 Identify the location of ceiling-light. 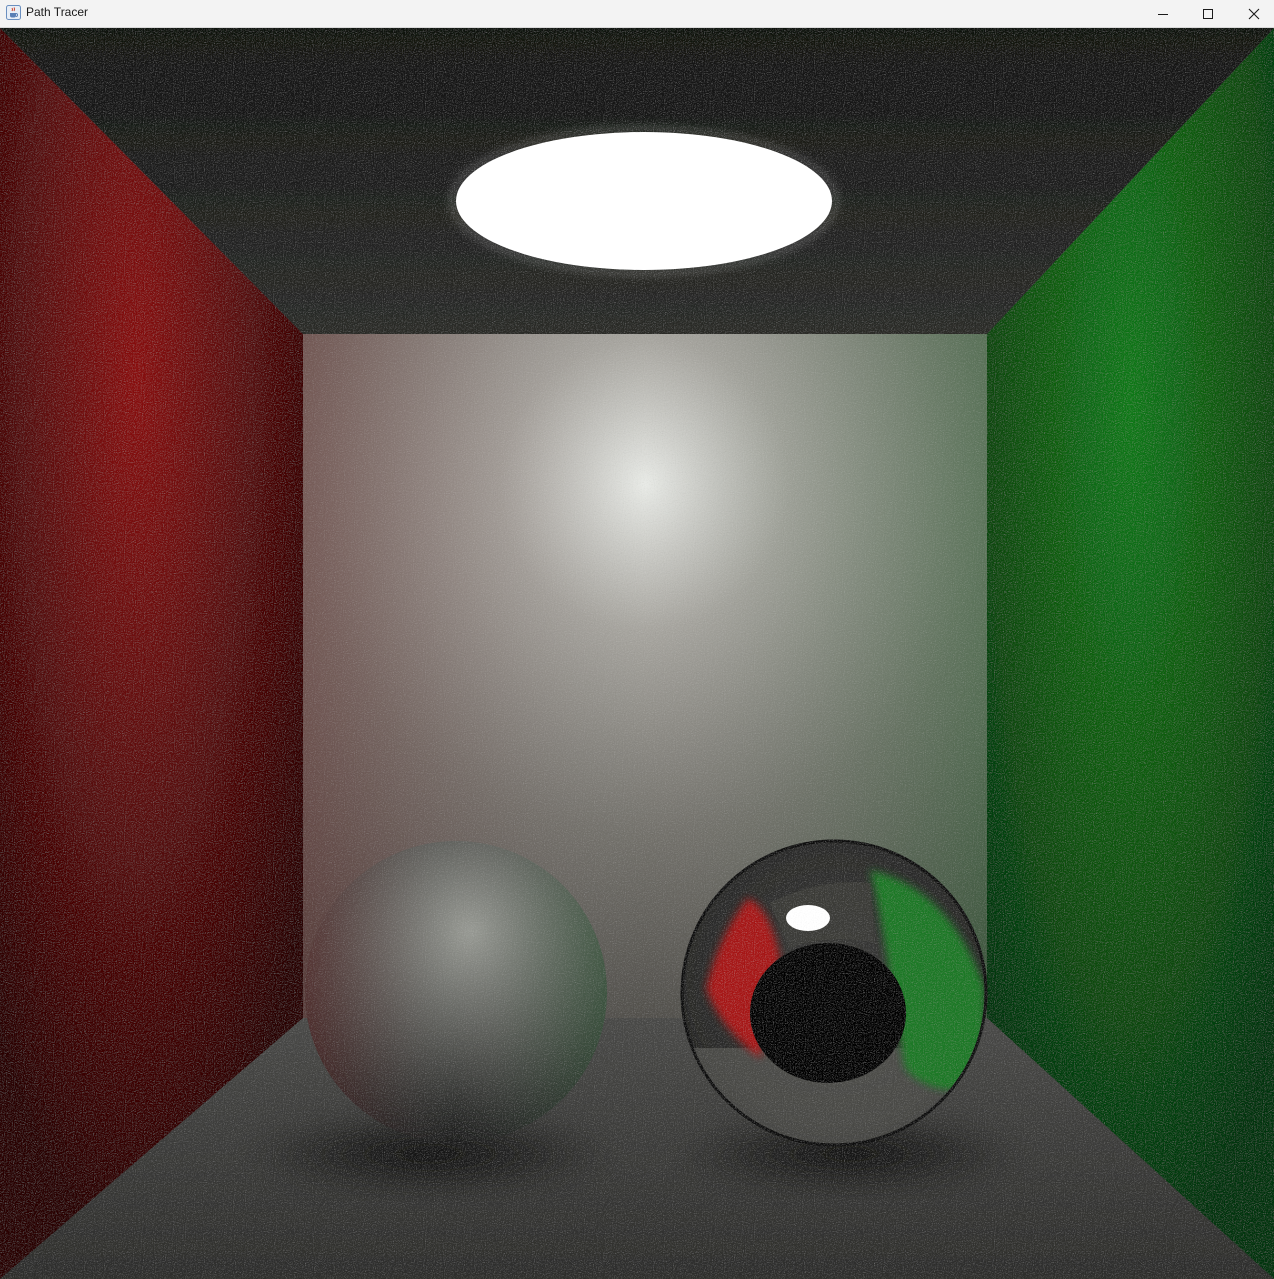
(644, 201).